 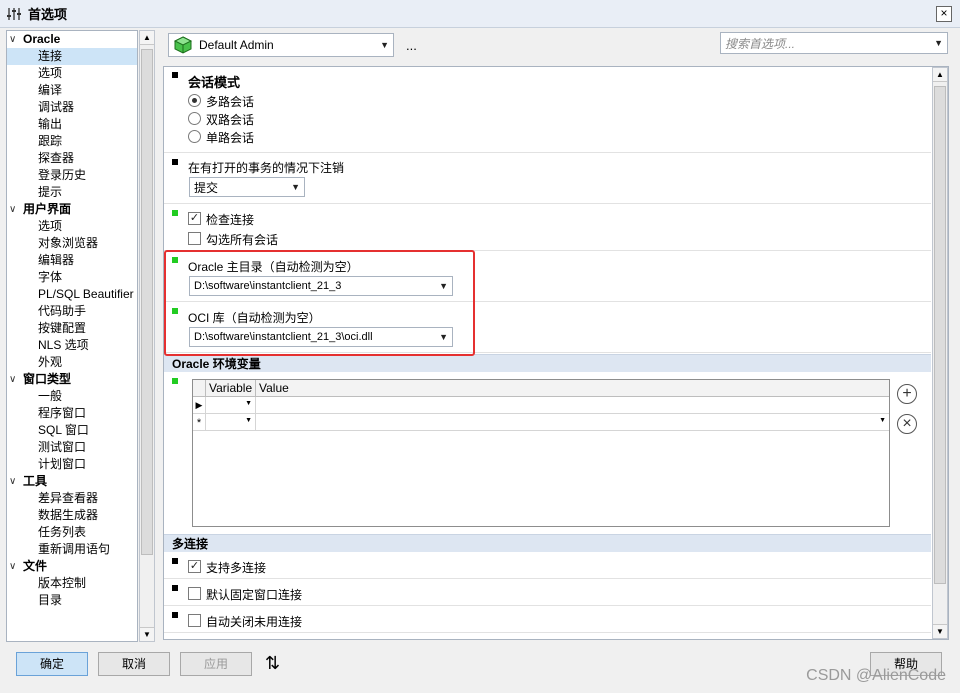 I want to click on remove-variable-button: ×, so click(x=907, y=424).